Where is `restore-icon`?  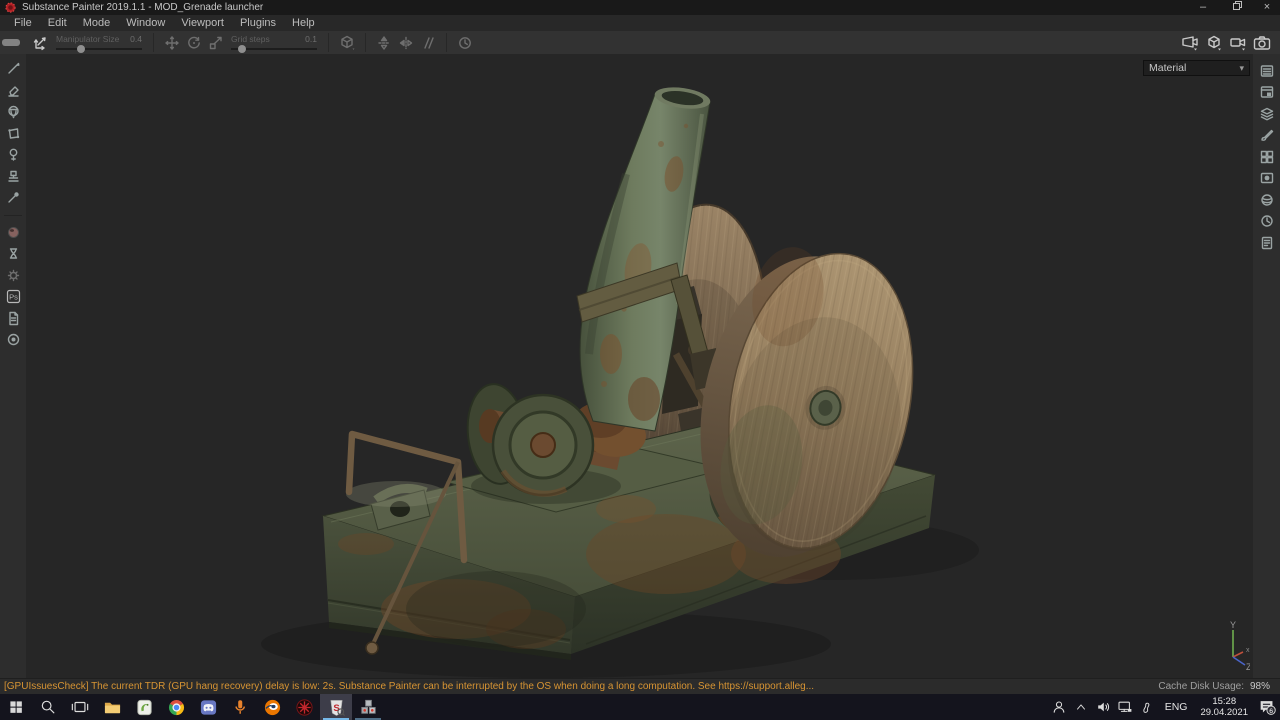 restore-icon is located at coordinates (1237, 5).